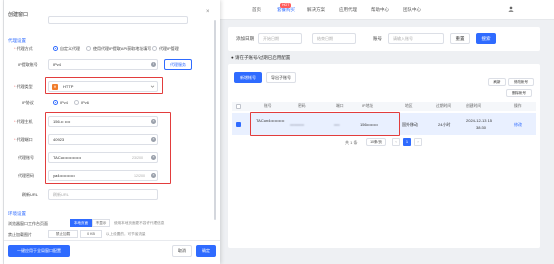 The height and width of the screenshot is (264, 554). What do you see at coordinates (103, 139) in the screenshot?
I see `proxy-port-input: 40923` at bounding box center [103, 139].